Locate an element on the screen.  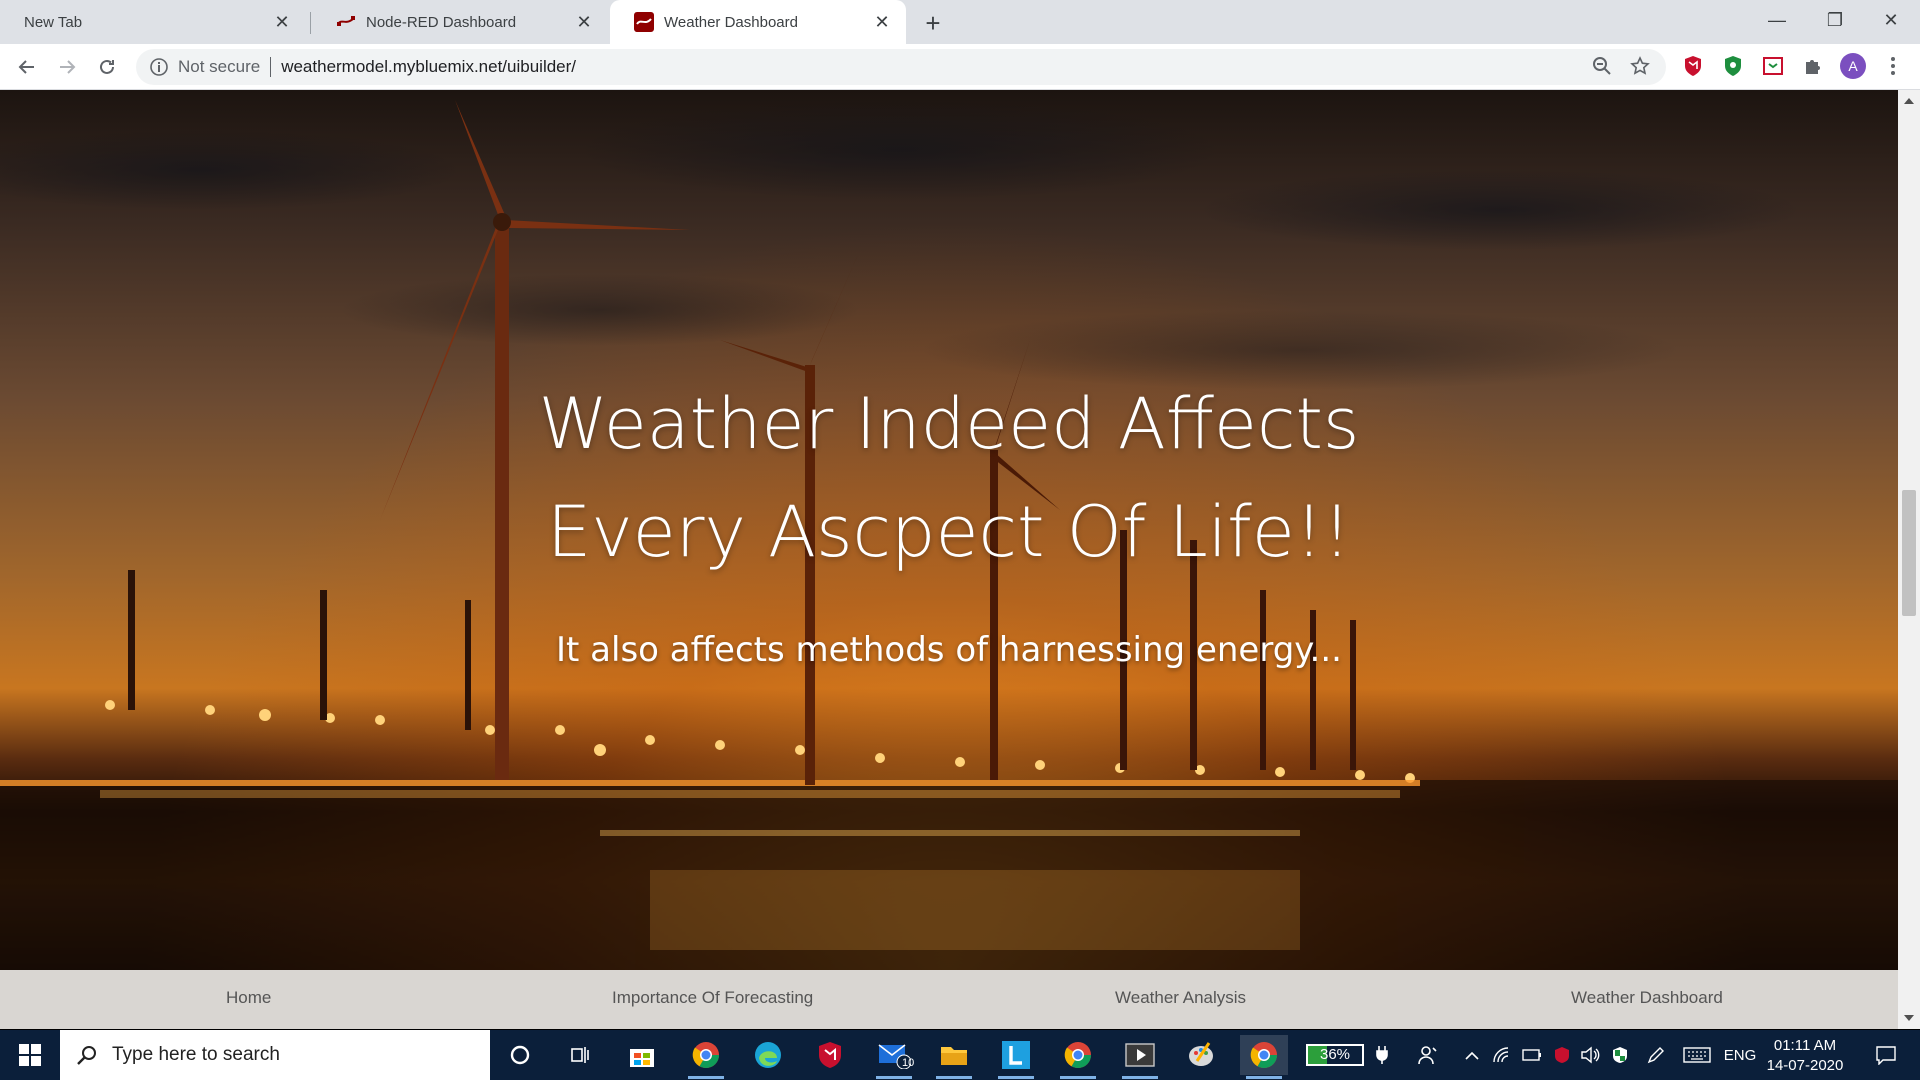
kebab-menu-icon is located at coordinates (1893, 66).